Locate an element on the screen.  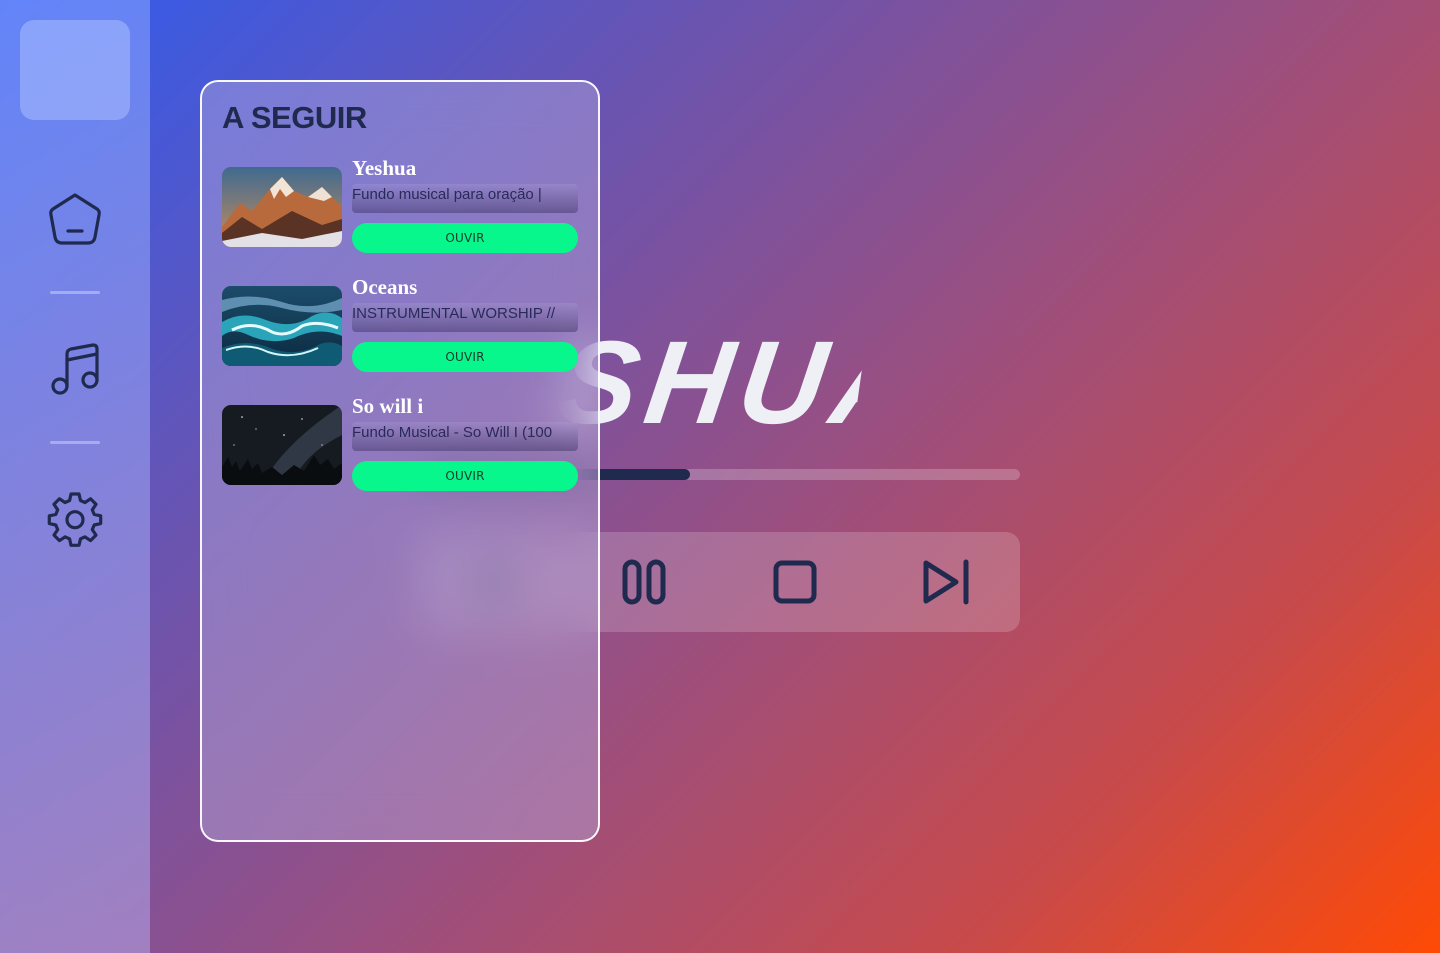
track-name: Oceans is located at coordinates (385, 287).